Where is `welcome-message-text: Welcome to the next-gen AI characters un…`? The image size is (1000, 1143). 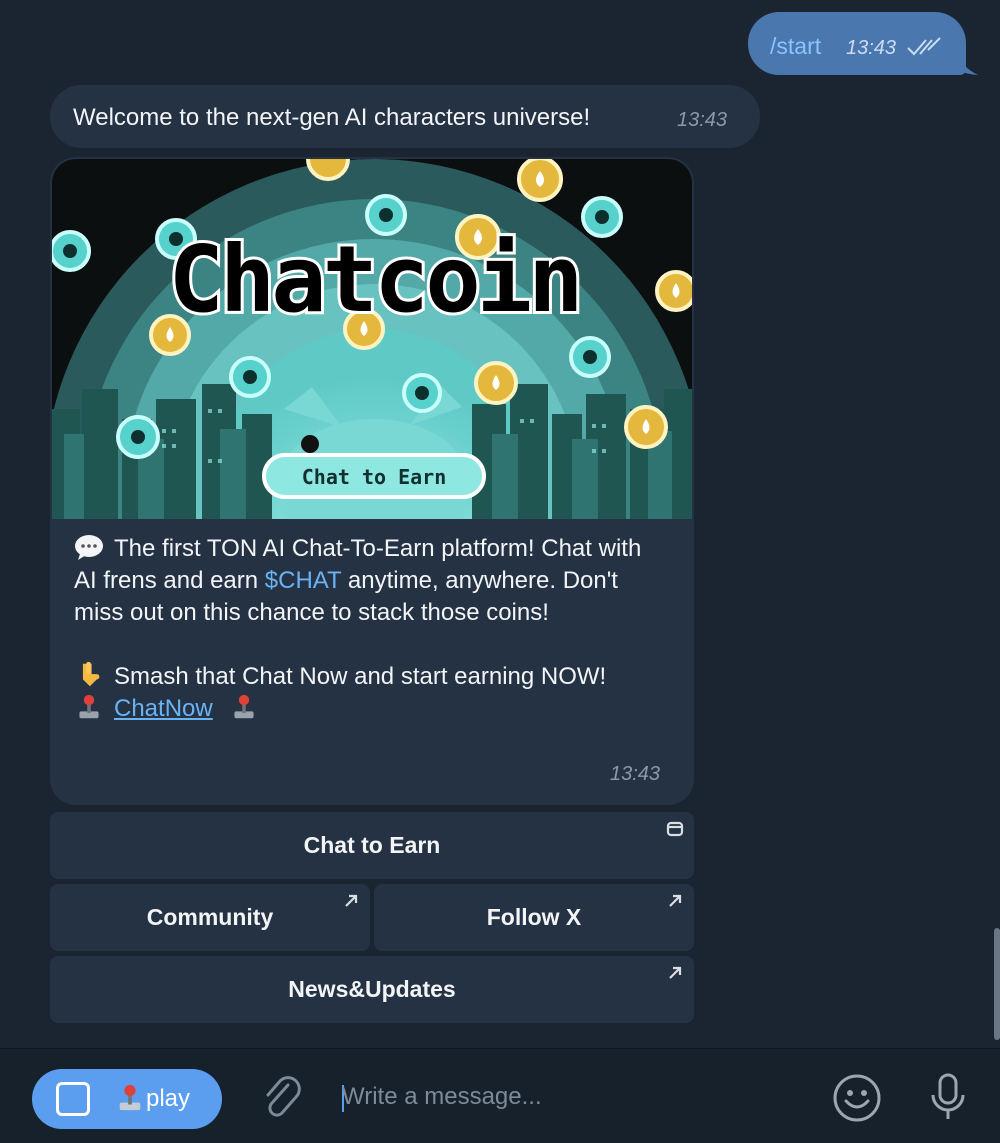 welcome-message-text: Welcome to the next-gen AI characters un… is located at coordinates (332, 117).